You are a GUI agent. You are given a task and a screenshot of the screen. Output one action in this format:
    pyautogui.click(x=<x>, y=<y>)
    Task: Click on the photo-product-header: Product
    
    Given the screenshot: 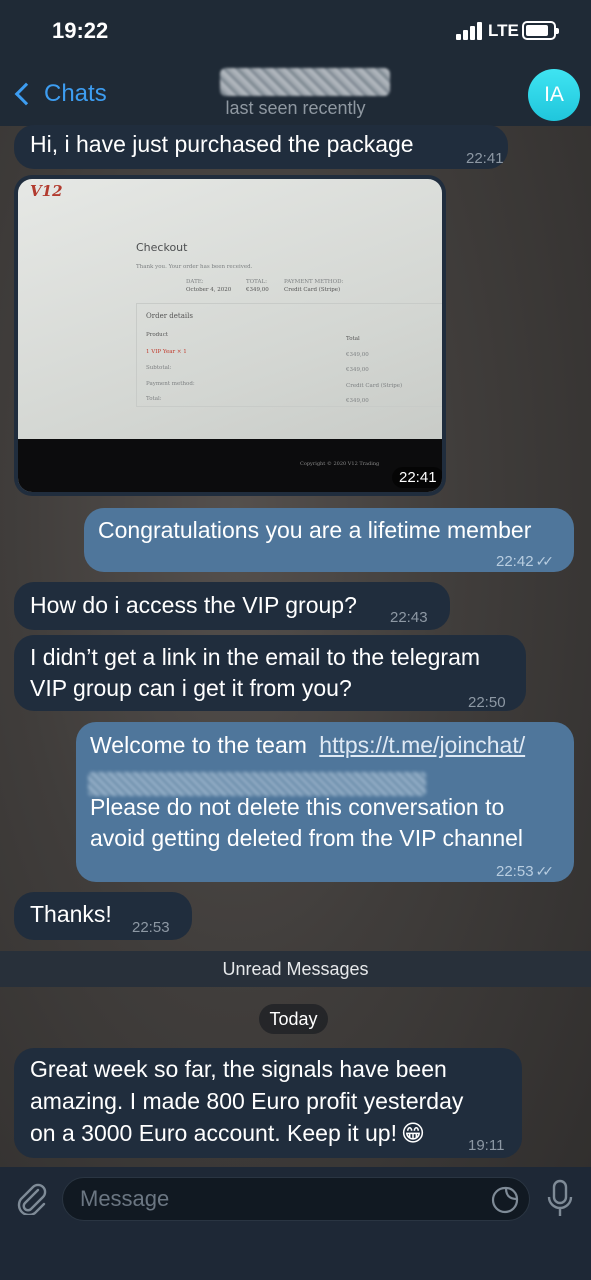 What is the action you would take?
    pyautogui.click(x=157, y=335)
    